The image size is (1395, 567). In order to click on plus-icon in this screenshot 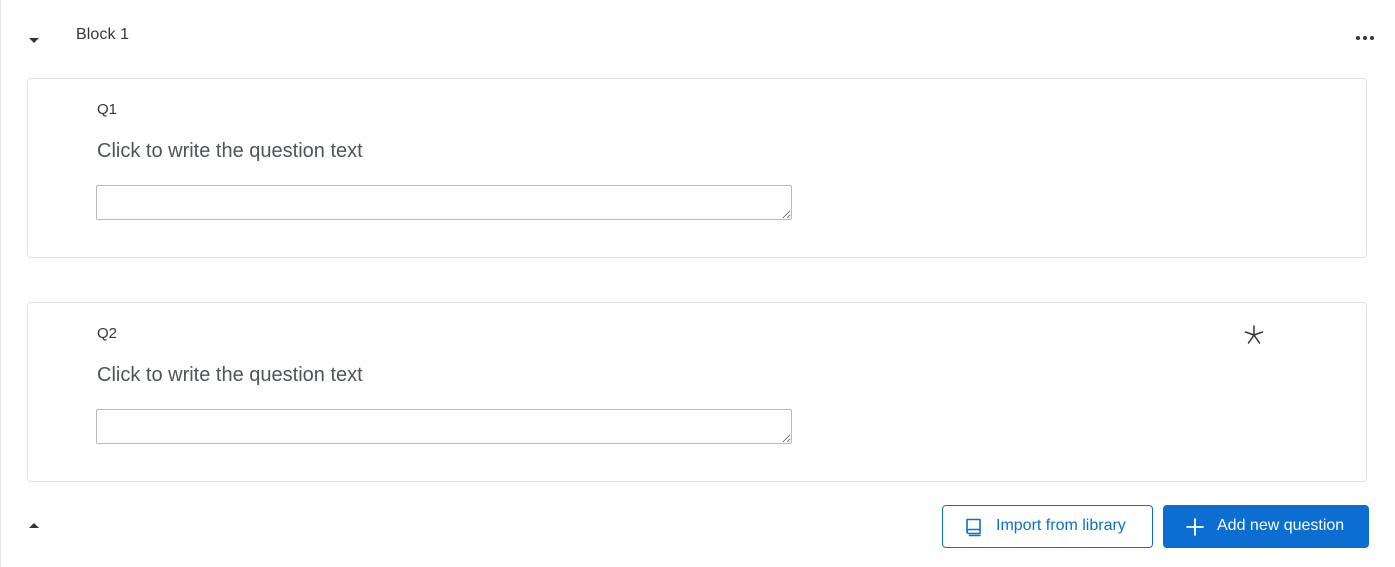, I will do `click(1195, 527)`.